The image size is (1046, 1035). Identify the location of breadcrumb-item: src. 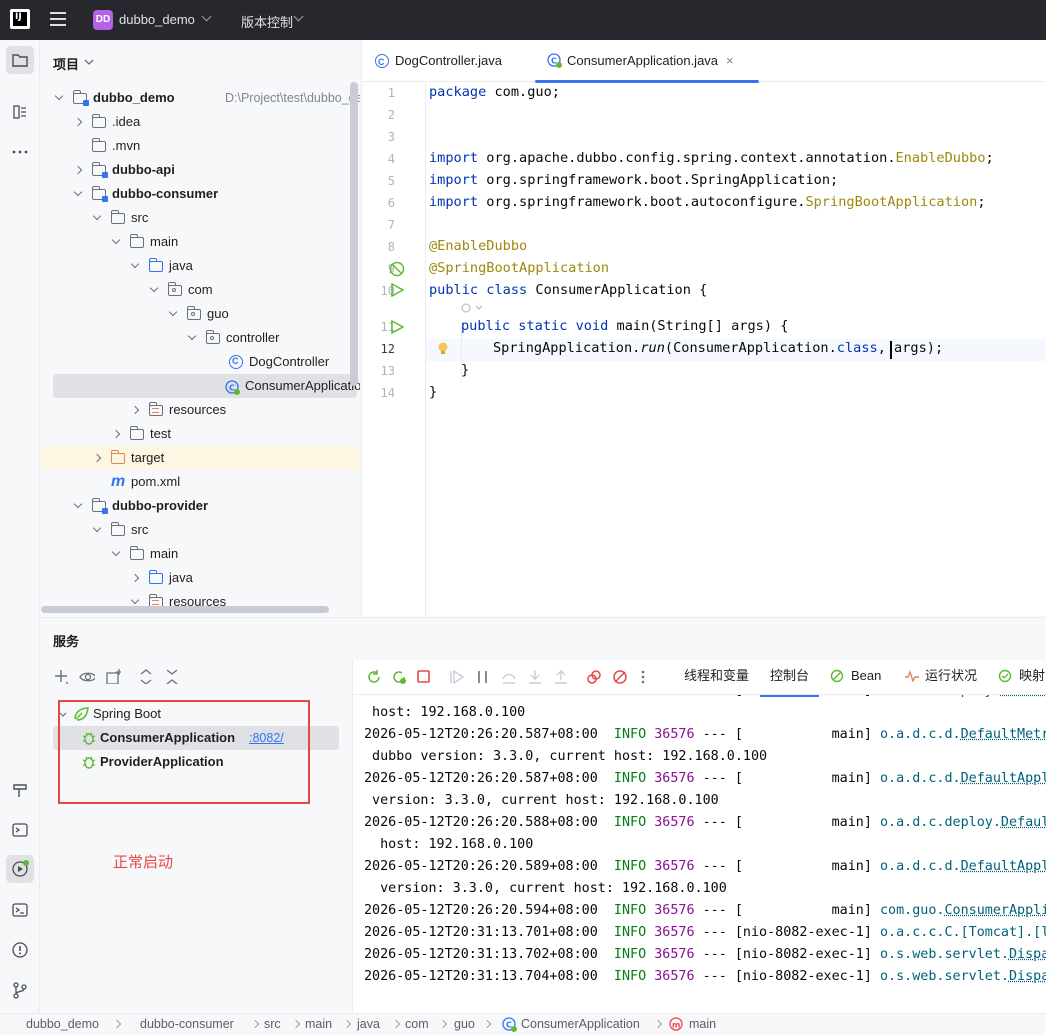
(272, 1024).